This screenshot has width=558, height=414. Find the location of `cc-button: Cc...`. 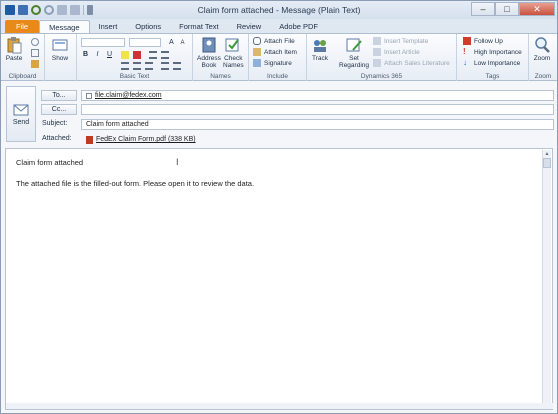

cc-button: Cc... is located at coordinates (59, 109).